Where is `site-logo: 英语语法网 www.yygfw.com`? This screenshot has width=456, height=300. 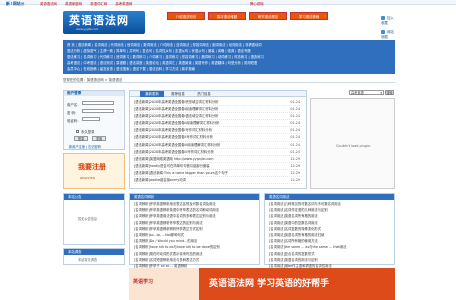
site-logo: 英语语法网 www.yygfw.com is located at coordinates (104, 22).